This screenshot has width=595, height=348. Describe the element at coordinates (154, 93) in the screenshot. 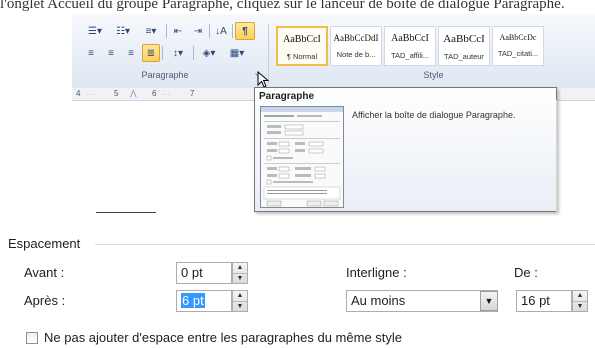

I see `ruler-mark: 6` at that location.